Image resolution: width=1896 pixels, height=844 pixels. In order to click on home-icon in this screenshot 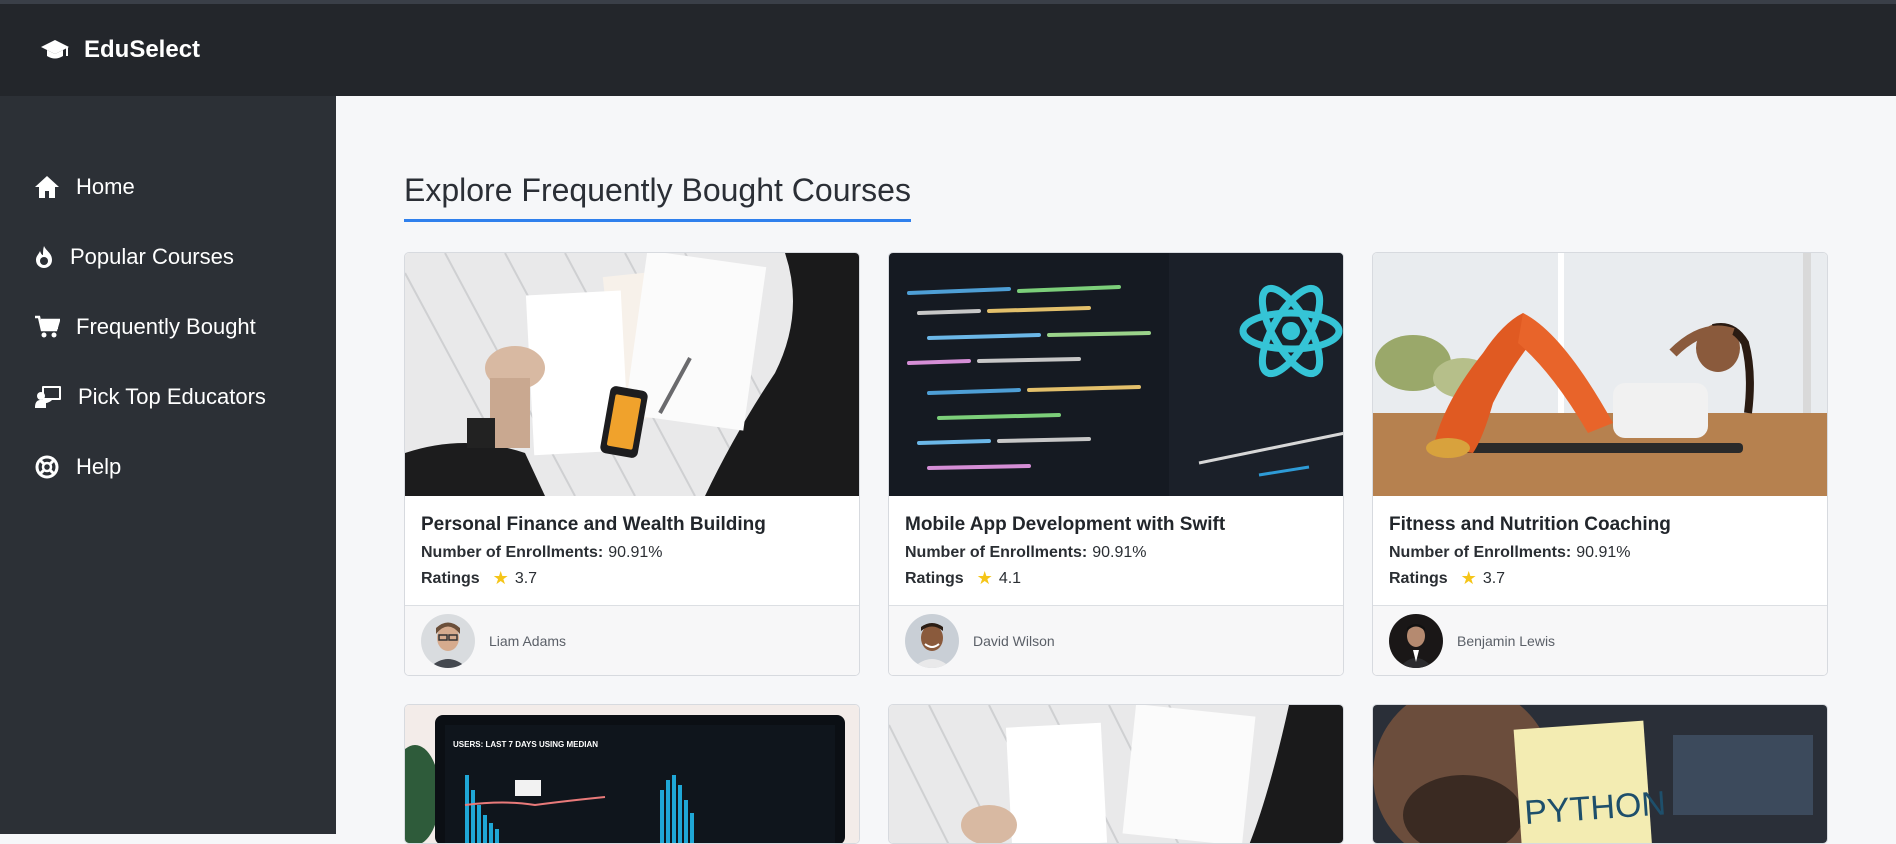, I will do `click(47, 187)`.